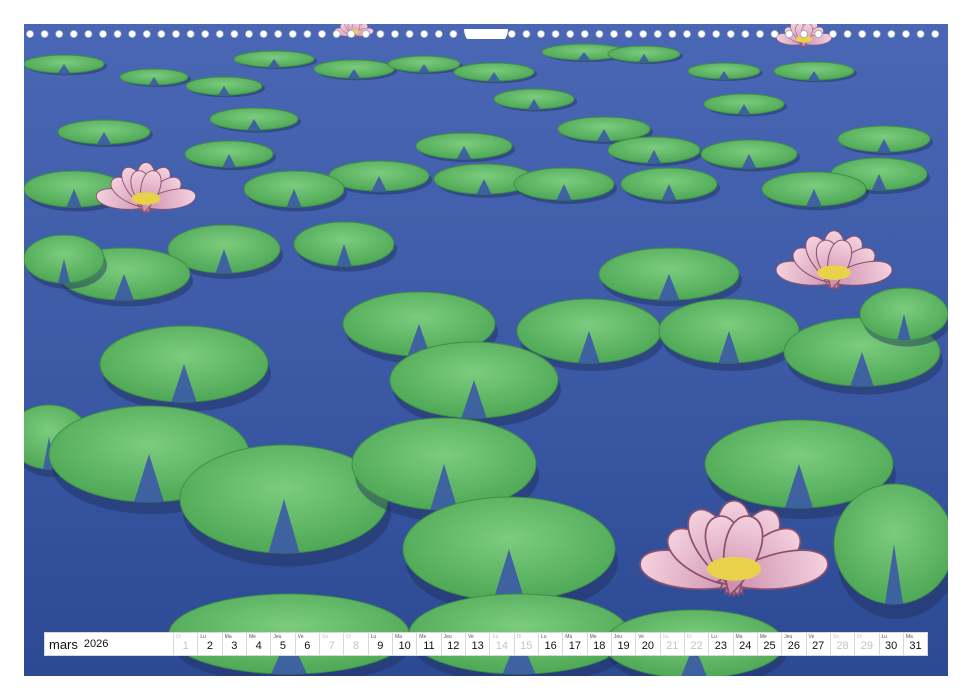 The height and width of the screenshot is (700, 971). I want to click on day-cell: Lu 16, so click(551, 644).